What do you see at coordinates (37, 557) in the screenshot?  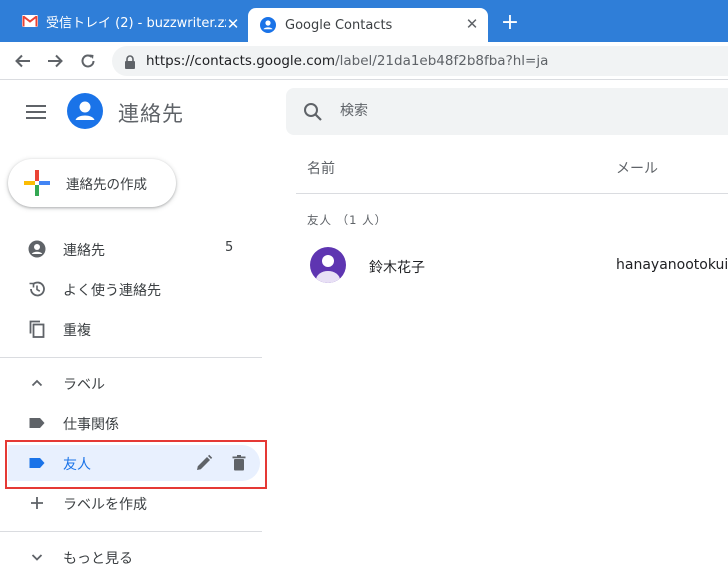 I see `chevron-down-icon` at bounding box center [37, 557].